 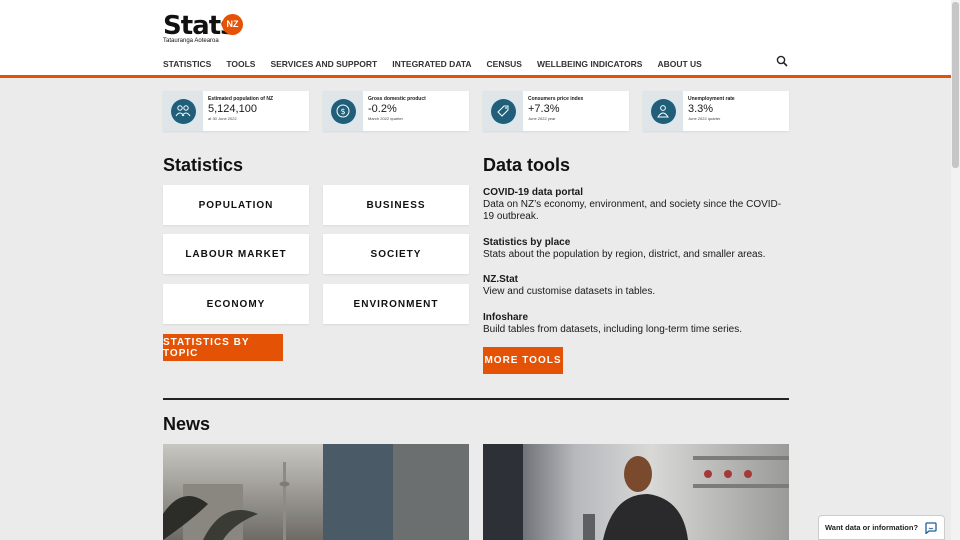 I want to click on kpi-value: +7.3%, so click(x=544, y=109).